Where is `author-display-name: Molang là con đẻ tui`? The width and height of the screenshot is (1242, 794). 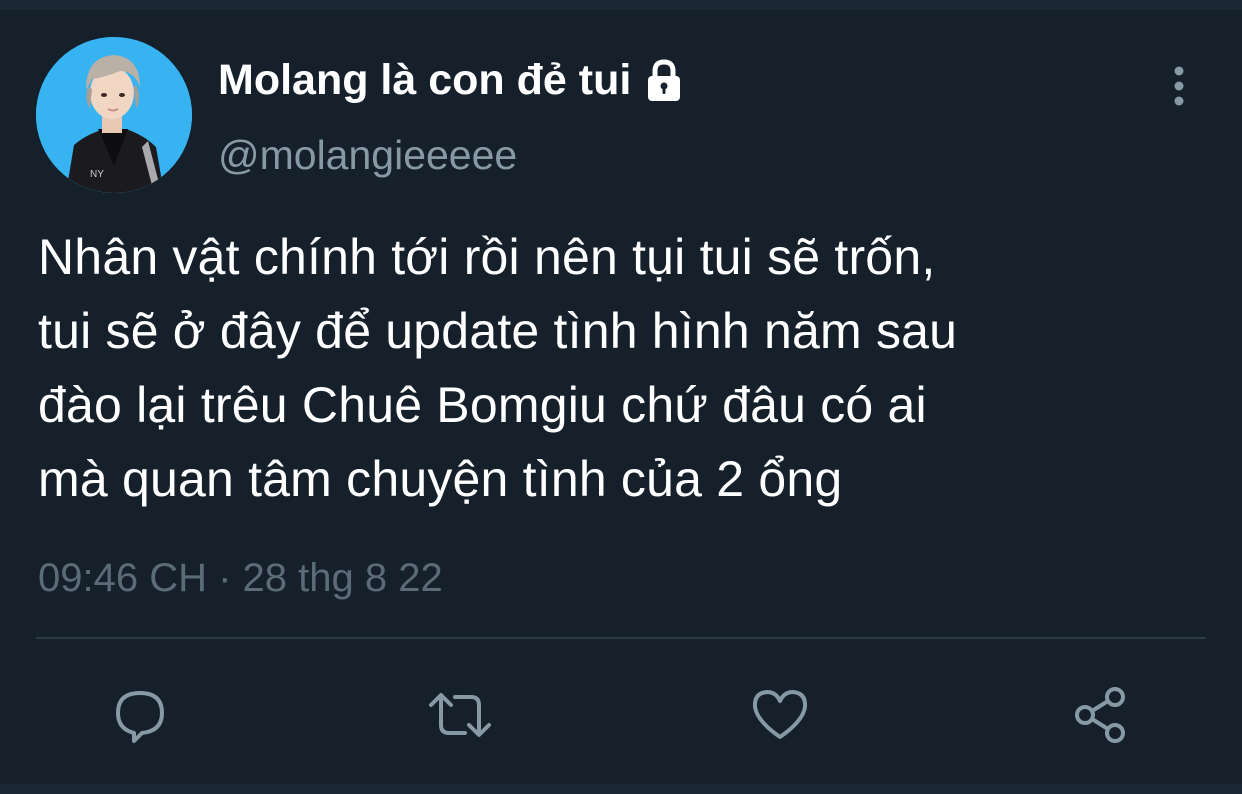 author-display-name: Molang là con đẻ tui is located at coordinates (424, 80).